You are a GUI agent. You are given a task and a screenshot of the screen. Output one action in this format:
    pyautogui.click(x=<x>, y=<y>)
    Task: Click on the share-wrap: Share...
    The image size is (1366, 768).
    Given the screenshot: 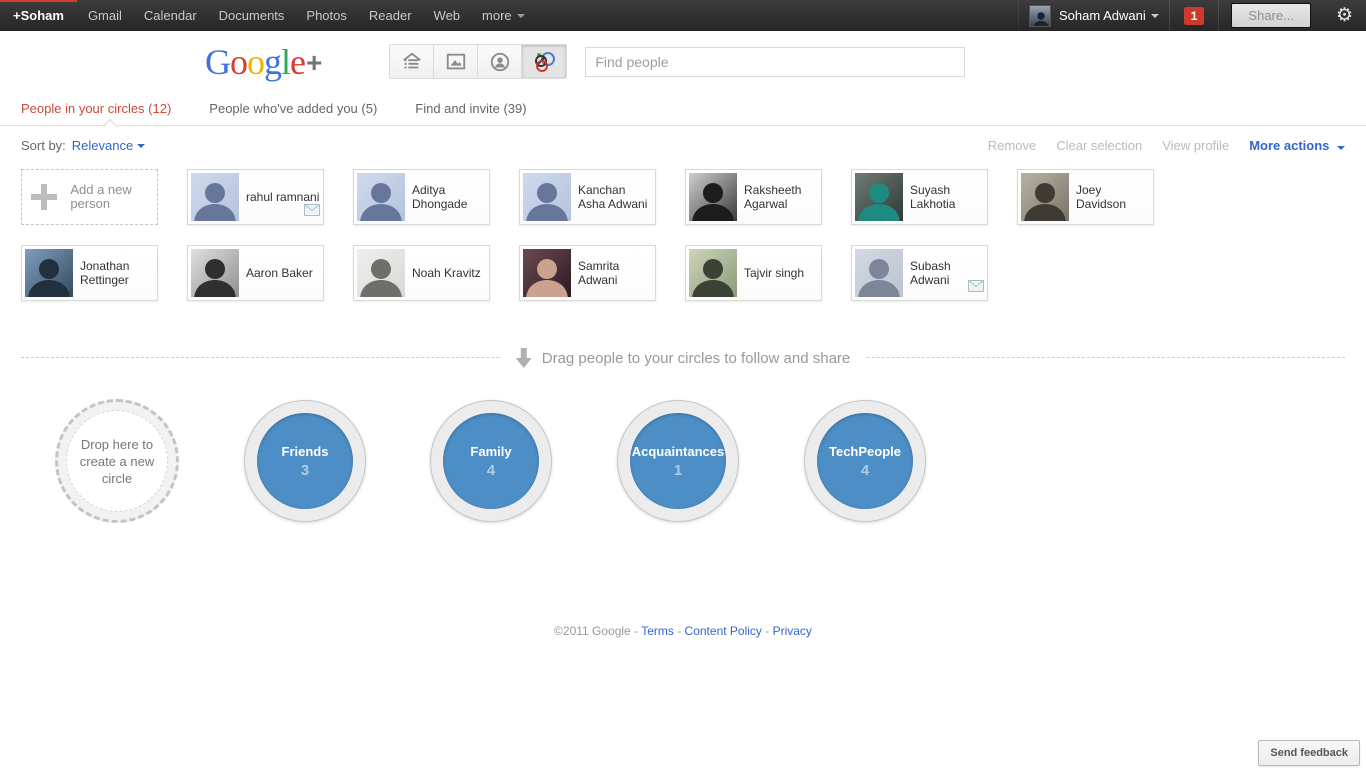 What is the action you would take?
    pyautogui.click(x=1270, y=15)
    